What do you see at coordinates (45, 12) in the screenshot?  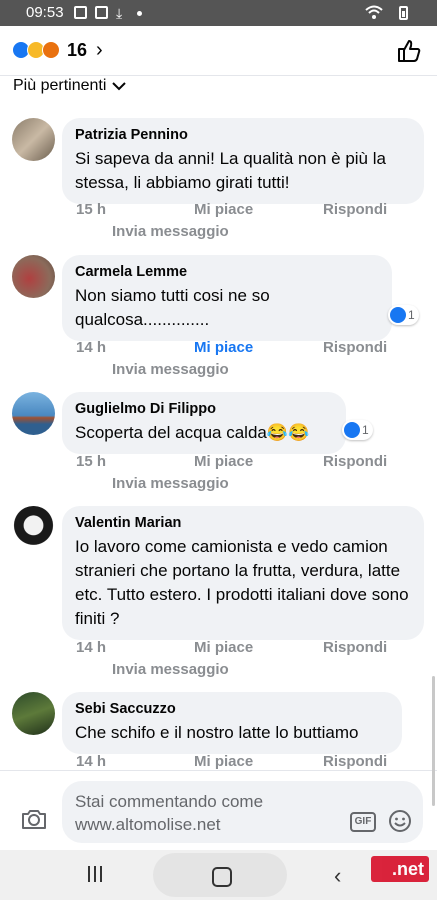 I see `status-time: 09:53` at bounding box center [45, 12].